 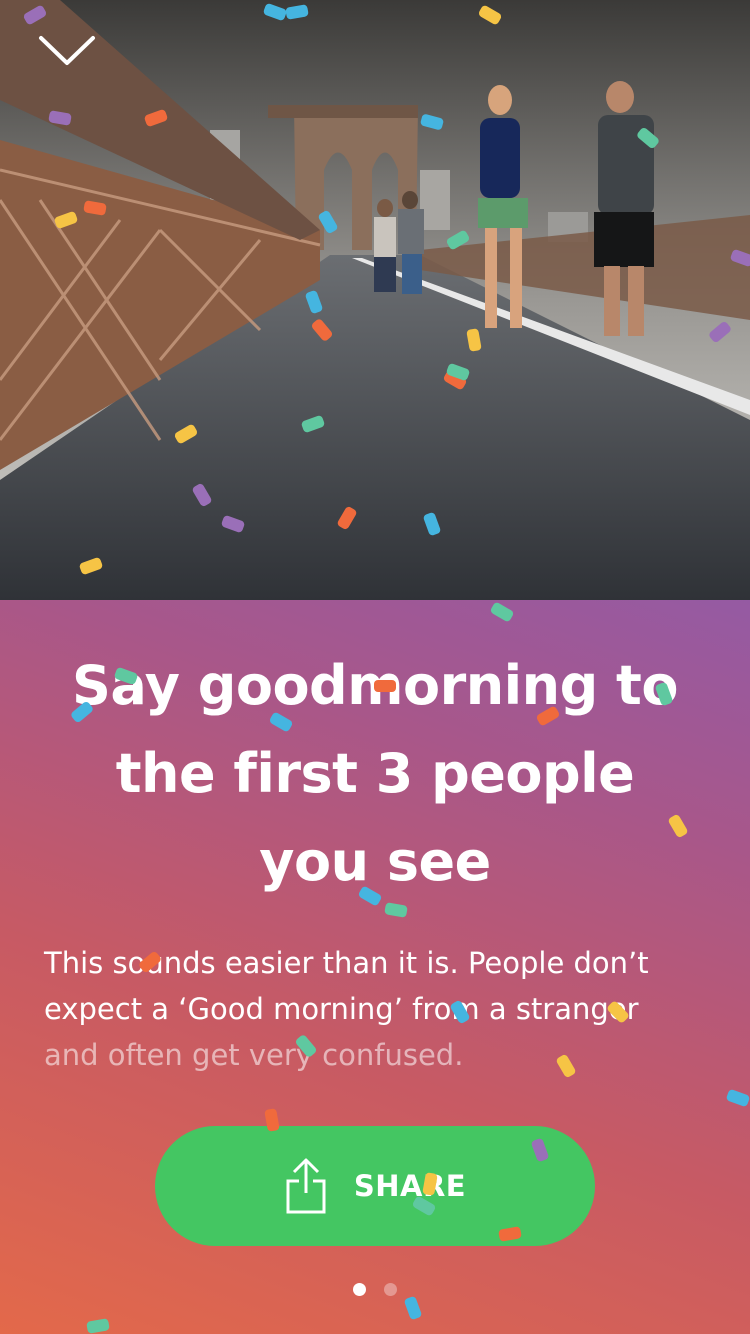 What do you see at coordinates (375, 1289) in the screenshot?
I see `page-indicator` at bounding box center [375, 1289].